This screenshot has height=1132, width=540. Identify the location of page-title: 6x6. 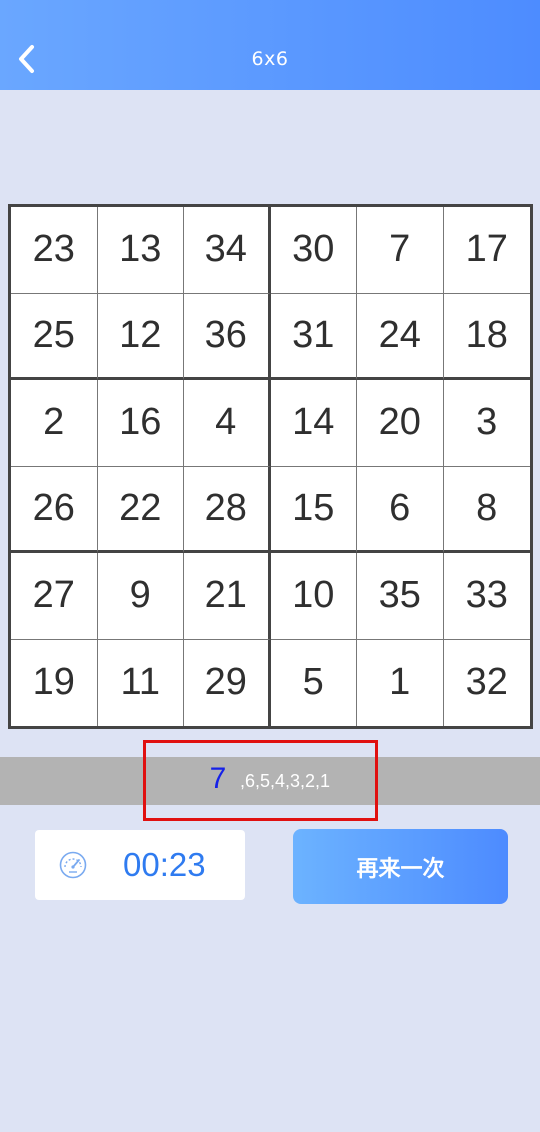
(270, 59).